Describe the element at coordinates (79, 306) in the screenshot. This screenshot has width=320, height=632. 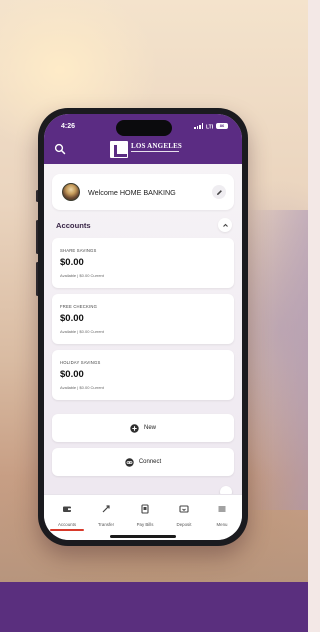
I see `account-name: FREE CHECKING` at that location.